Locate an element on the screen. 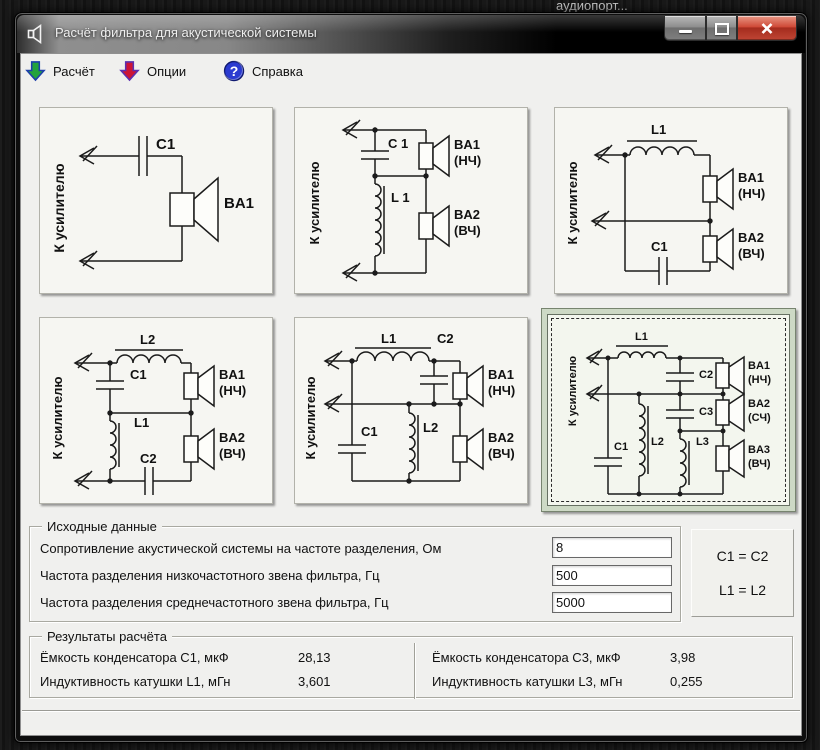 This screenshot has width=820, height=750. filter-scheme-panel-1: К усилителю C1 BA1 is located at coordinates (156, 200).